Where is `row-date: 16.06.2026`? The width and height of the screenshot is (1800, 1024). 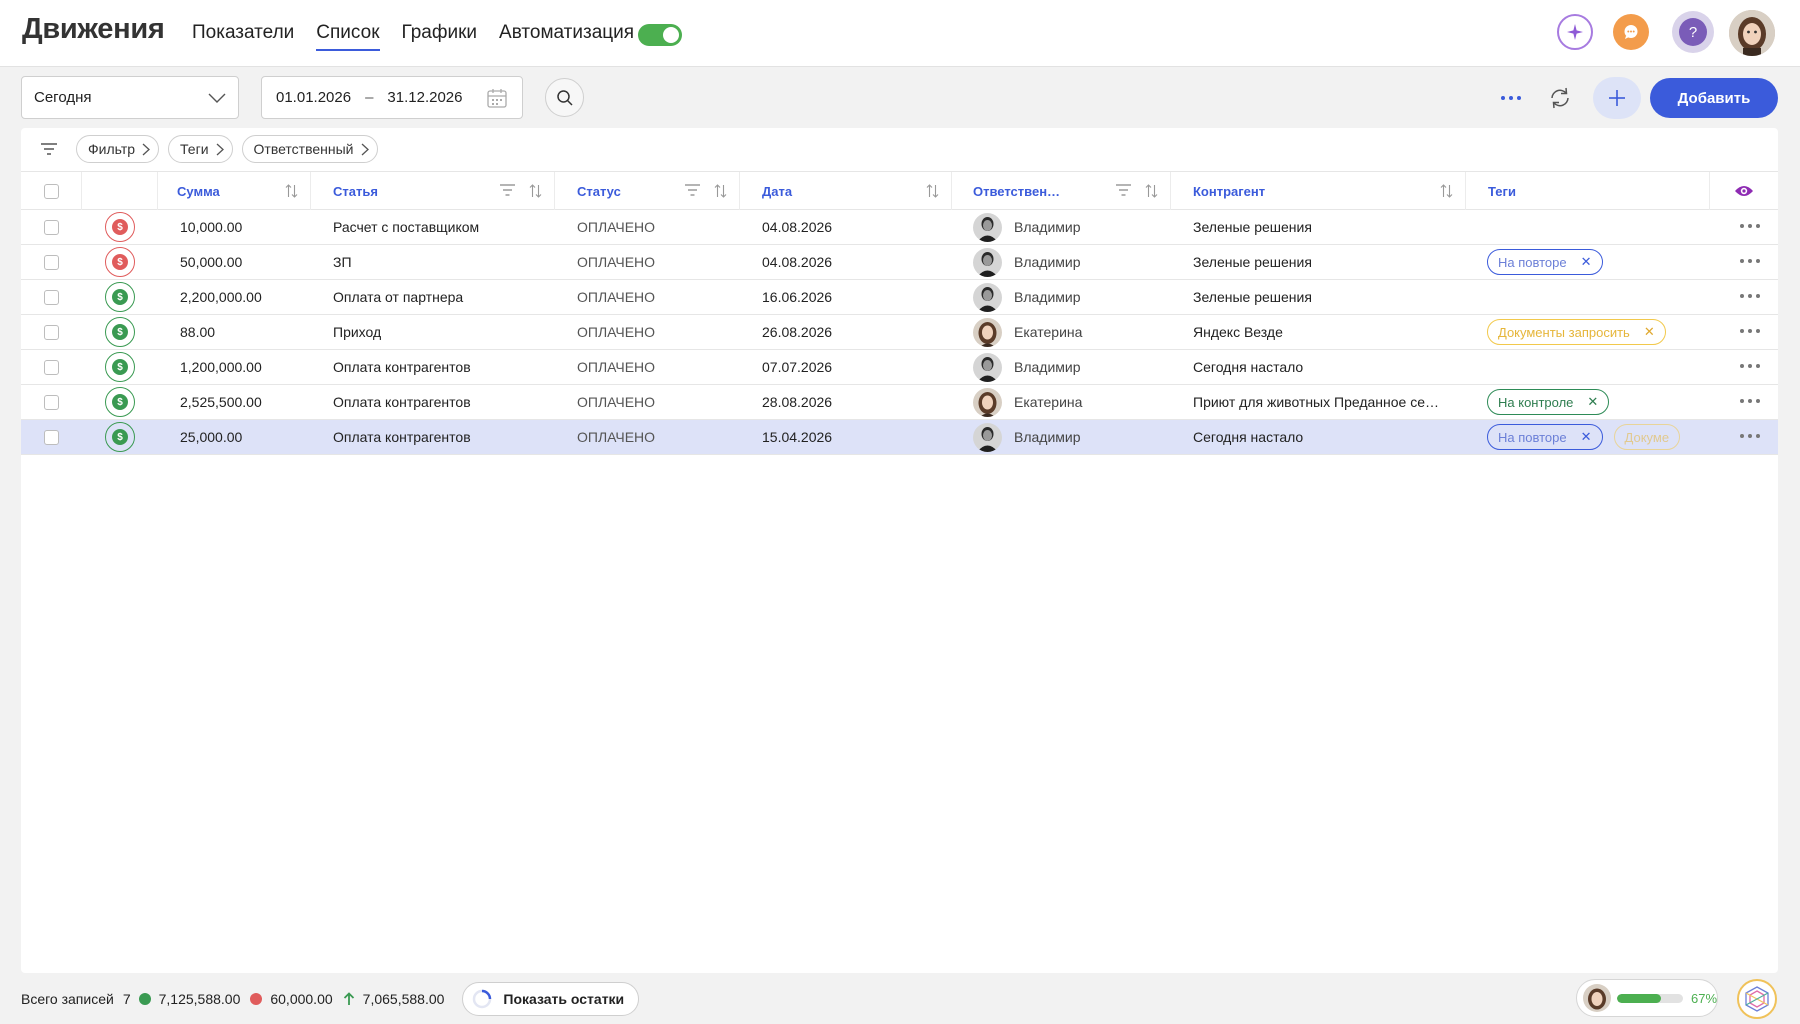
row-date: 16.06.2026 is located at coordinates (797, 297).